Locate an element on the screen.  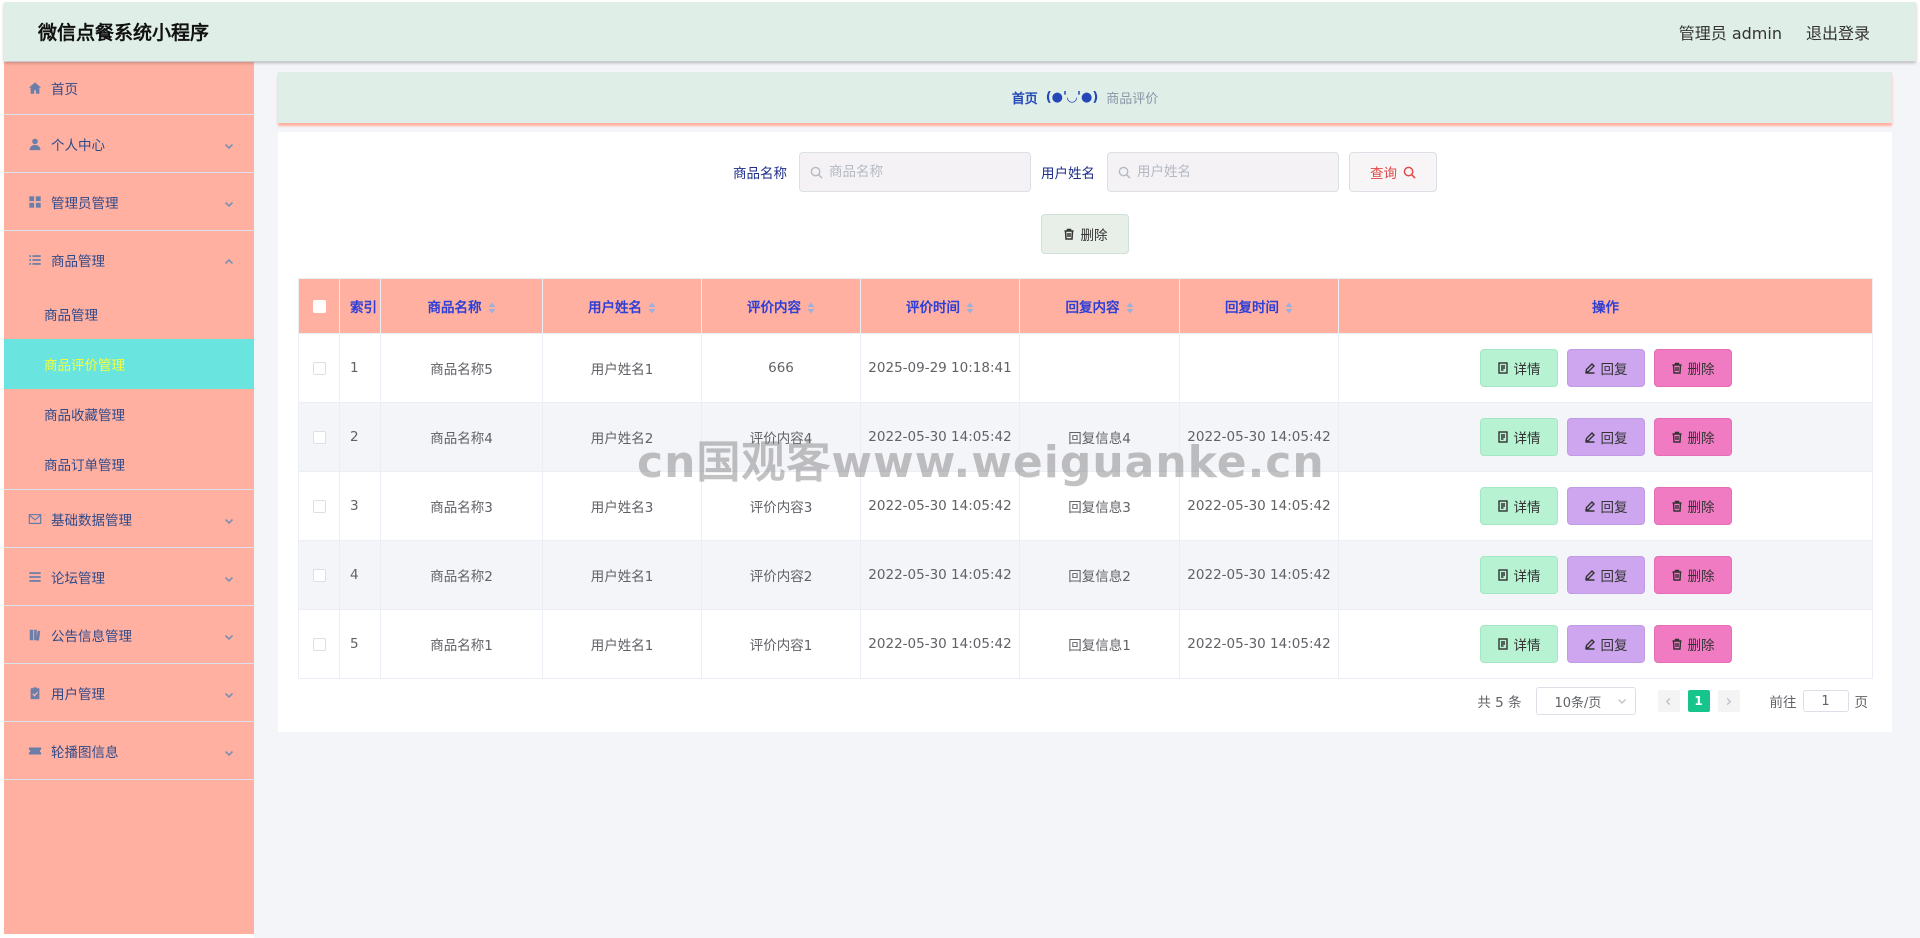
clipboard-icon is located at coordinates (35, 693).